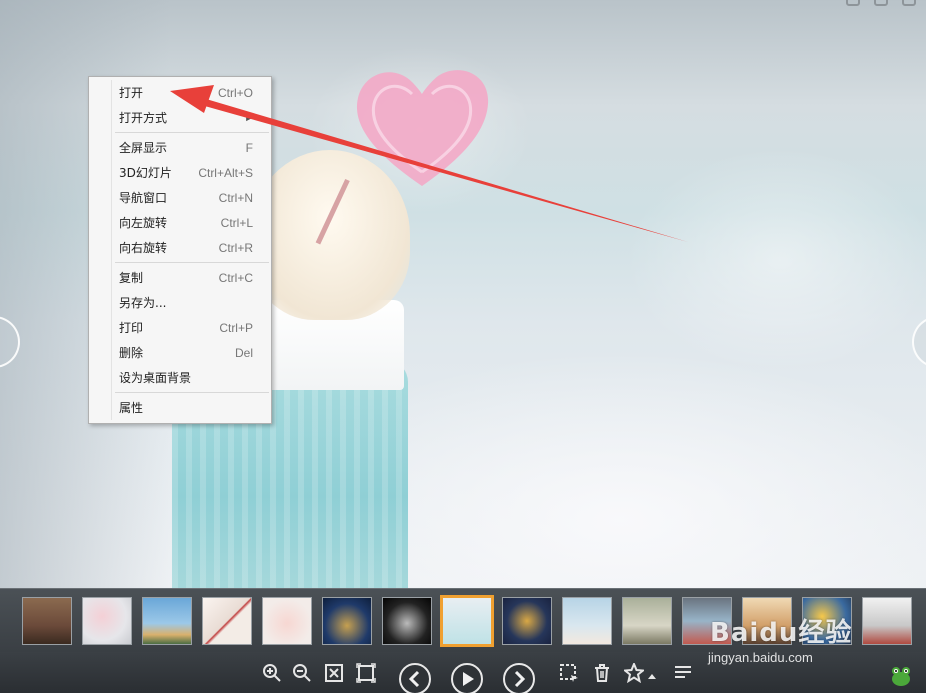 The width and height of the screenshot is (926, 693). Describe the element at coordinates (131, 93) in the screenshot. I see `menu-item-label: 打开` at that location.